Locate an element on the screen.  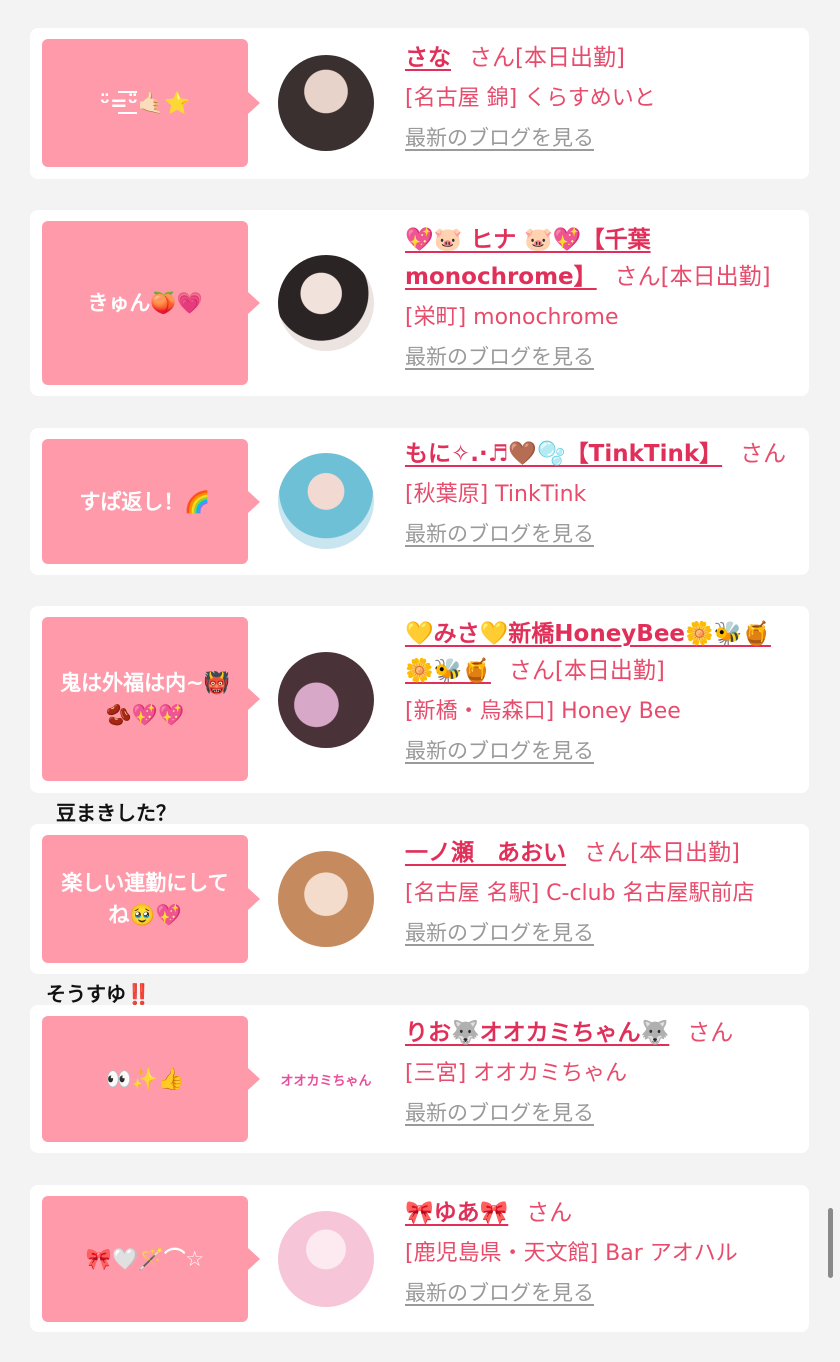
shop-name: [三宮] オオカミちゃん is located at coordinates (516, 1073).